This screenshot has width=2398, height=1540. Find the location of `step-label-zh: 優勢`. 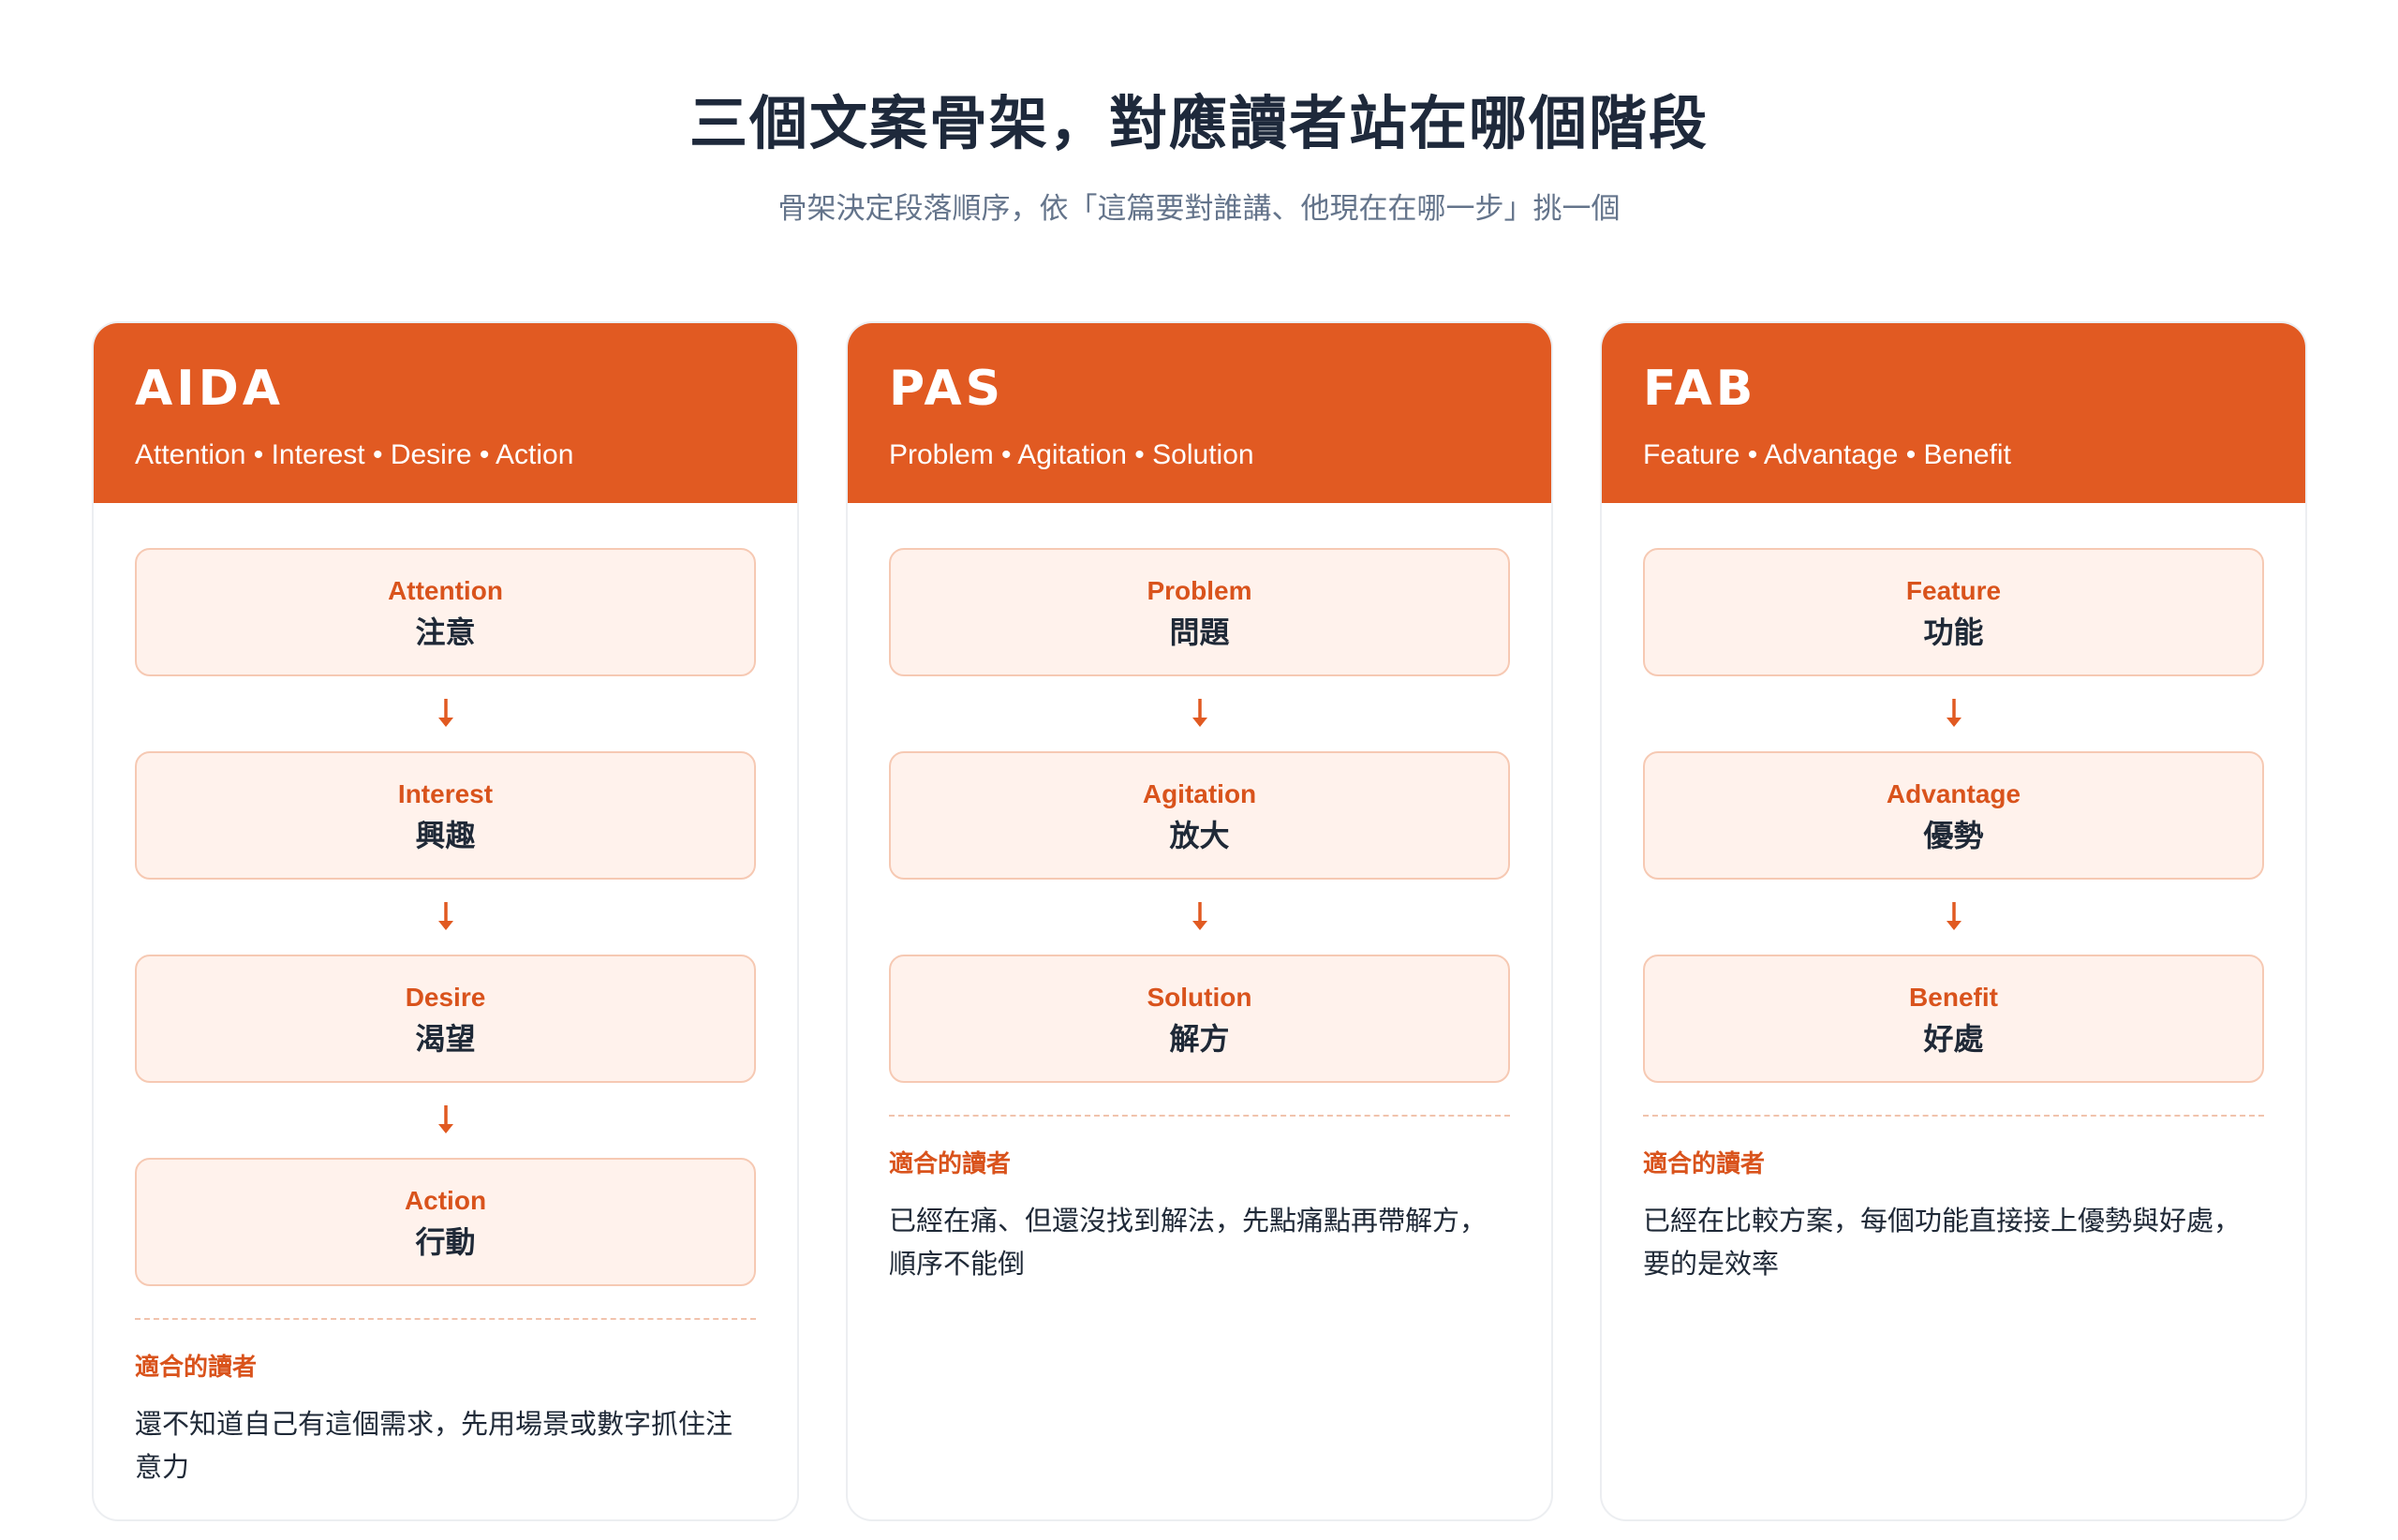

step-label-zh: 優勢 is located at coordinates (1953, 835).